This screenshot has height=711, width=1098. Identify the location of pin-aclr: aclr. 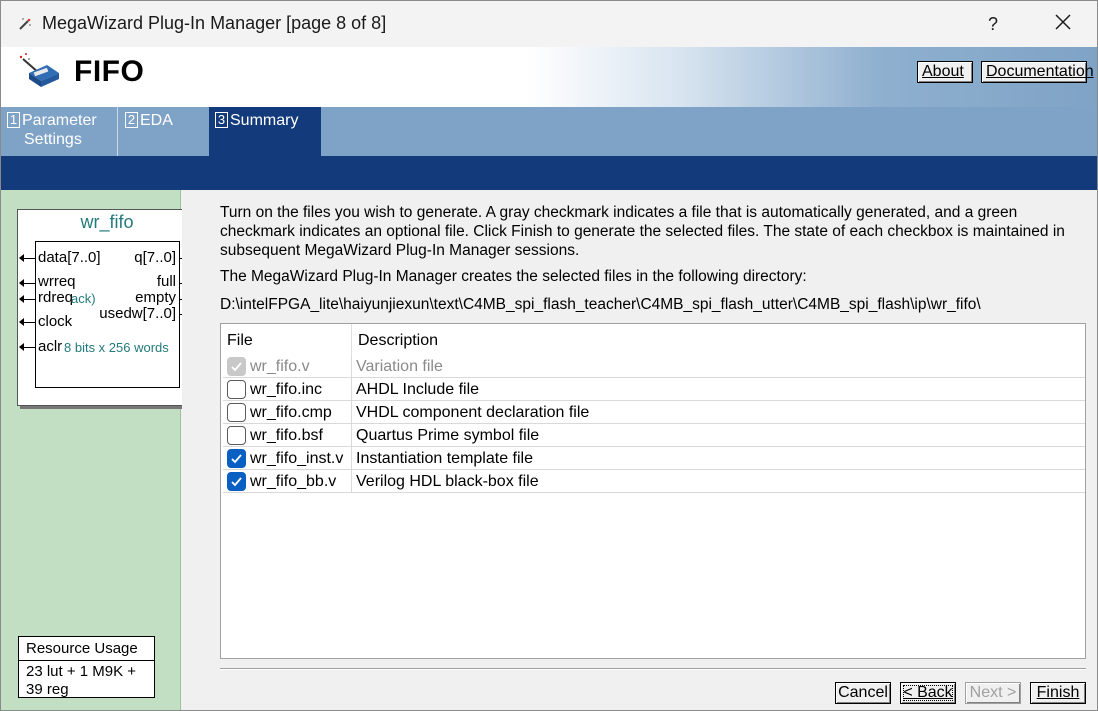
(50, 346).